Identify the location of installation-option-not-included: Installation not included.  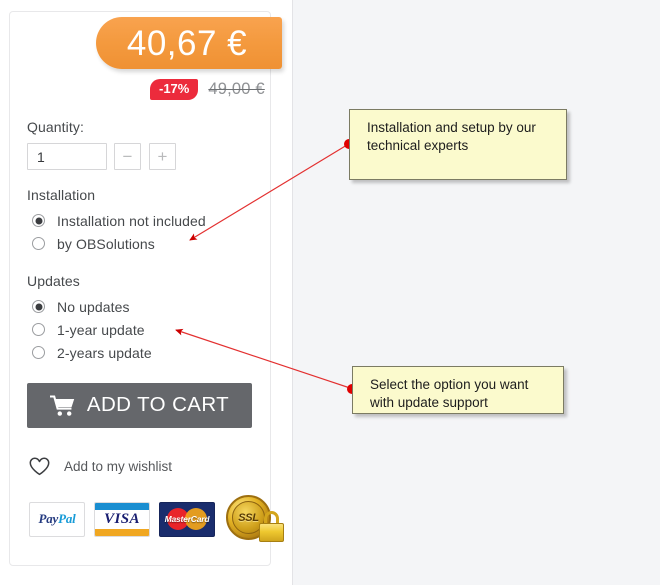
(142, 220).